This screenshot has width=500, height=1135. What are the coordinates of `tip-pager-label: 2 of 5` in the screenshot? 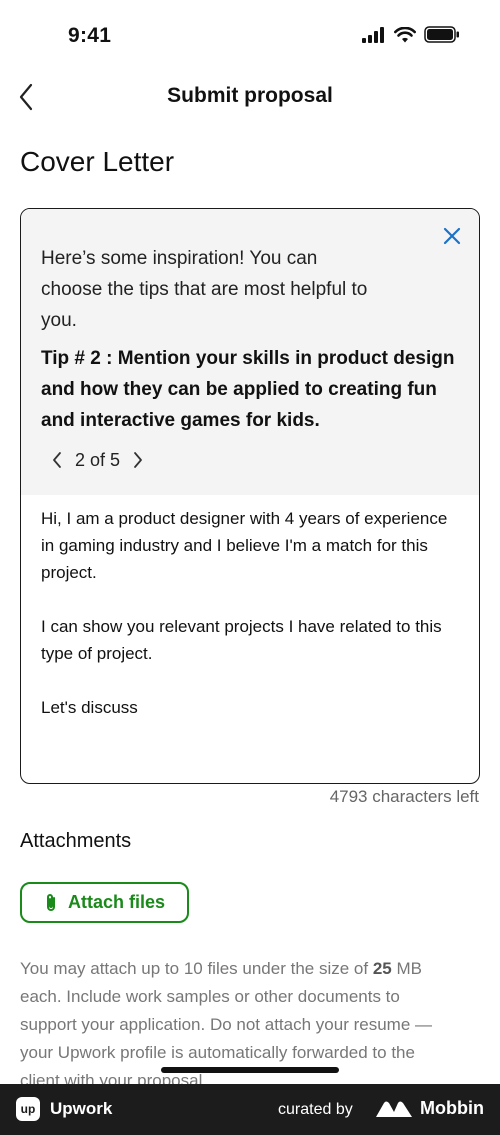 It's located at (98, 459).